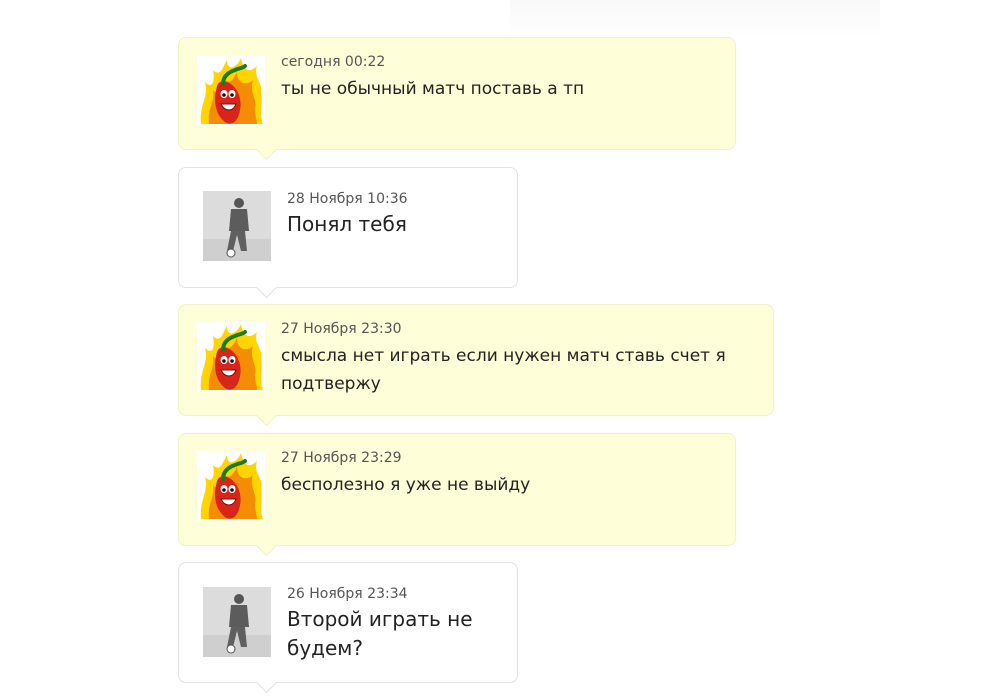  Describe the element at coordinates (333, 62) in the screenshot. I see `message-timestamp: сегодня 00:22` at that location.